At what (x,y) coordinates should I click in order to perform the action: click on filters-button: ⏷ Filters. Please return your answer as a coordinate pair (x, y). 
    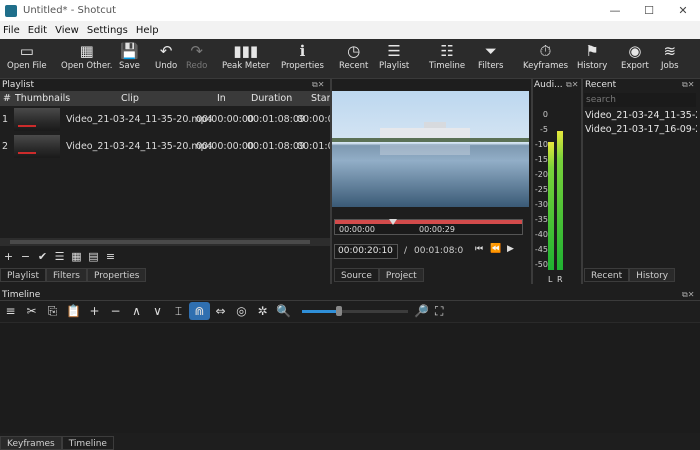
    Looking at the image, I should click on (490, 56).